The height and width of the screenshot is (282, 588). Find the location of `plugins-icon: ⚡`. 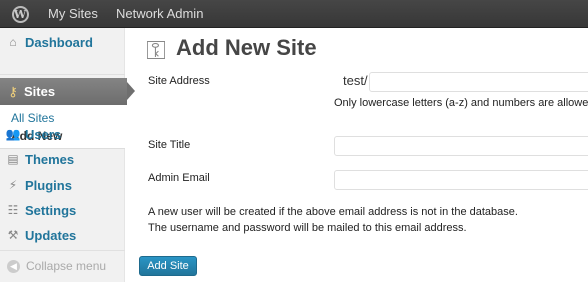

plugins-icon: ⚡ is located at coordinates (13, 185).